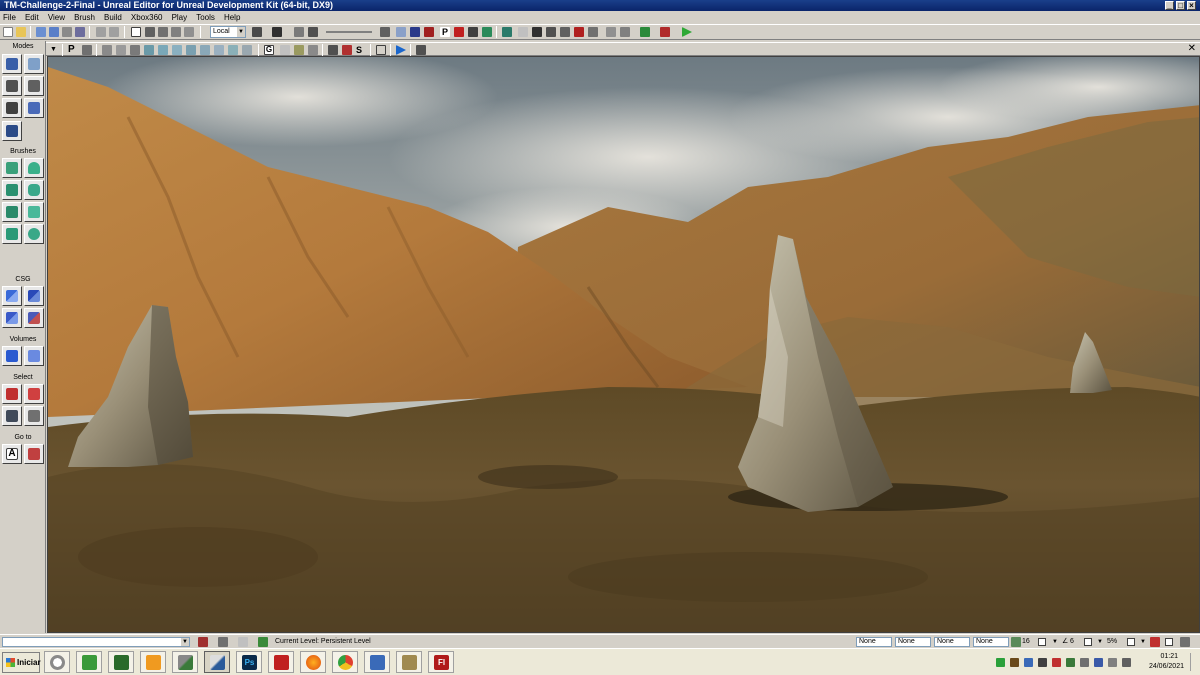  I want to click on settings-icon, so click(1185, 642).